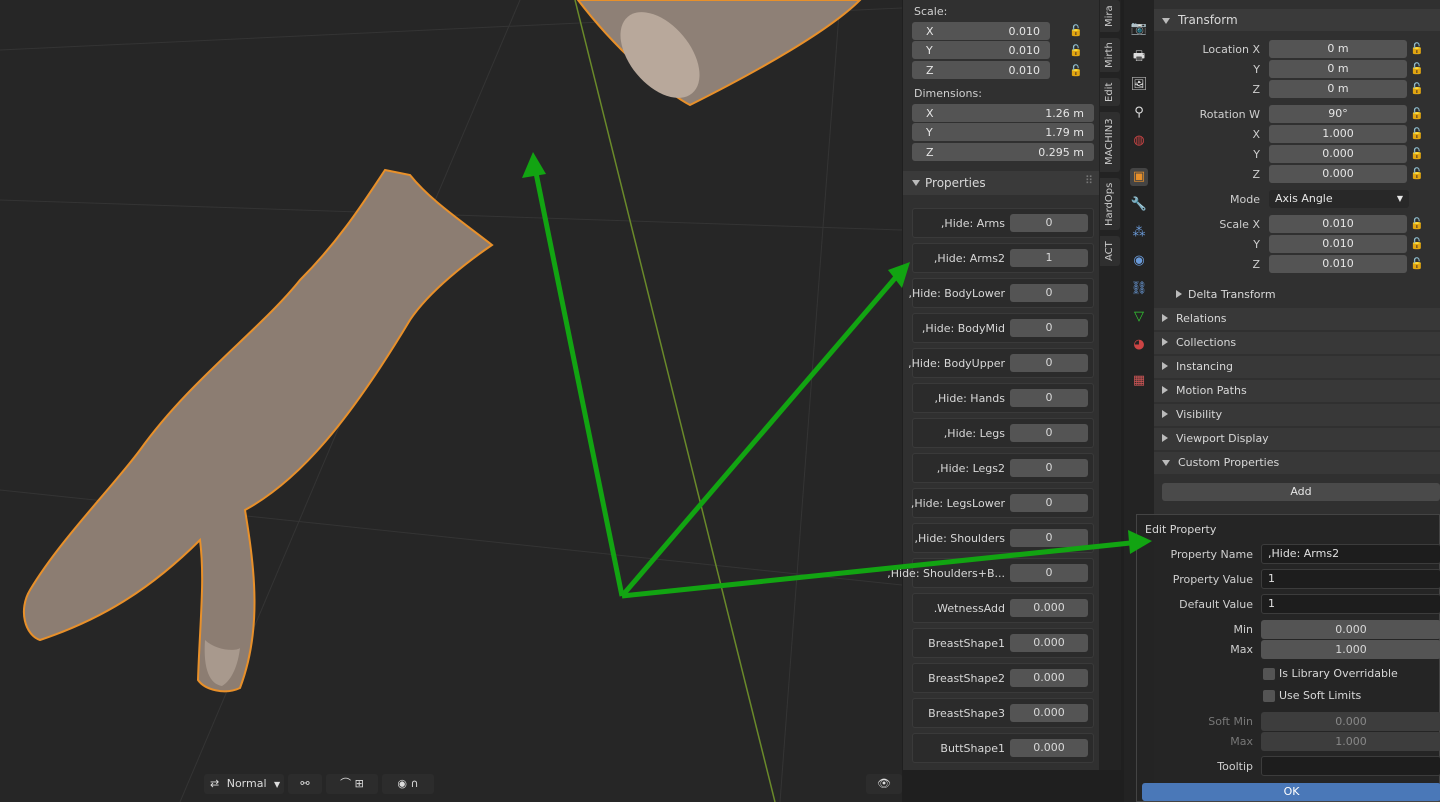 This screenshot has height=802, width=1440. What do you see at coordinates (244, 784) in the screenshot?
I see `transform-orientation-dropdown: ⇄ Normal ▼` at bounding box center [244, 784].